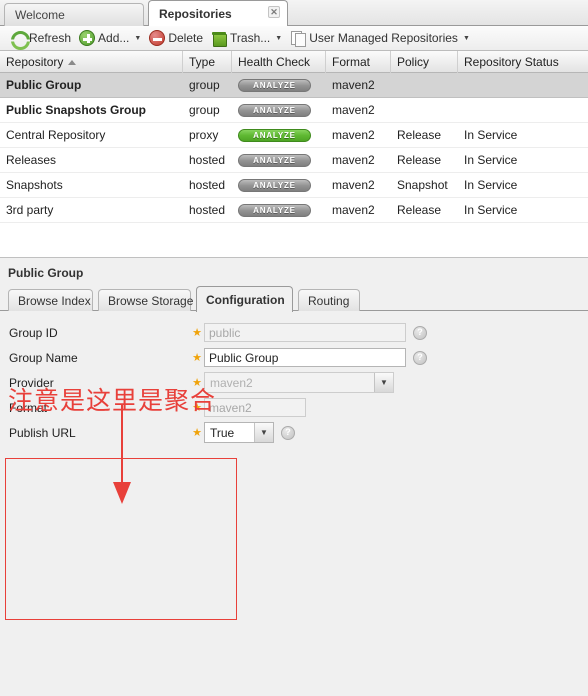 The image size is (588, 696). Describe the element at coordinates (219, 38) in the screenshot. I see `trash-icon` at that location.